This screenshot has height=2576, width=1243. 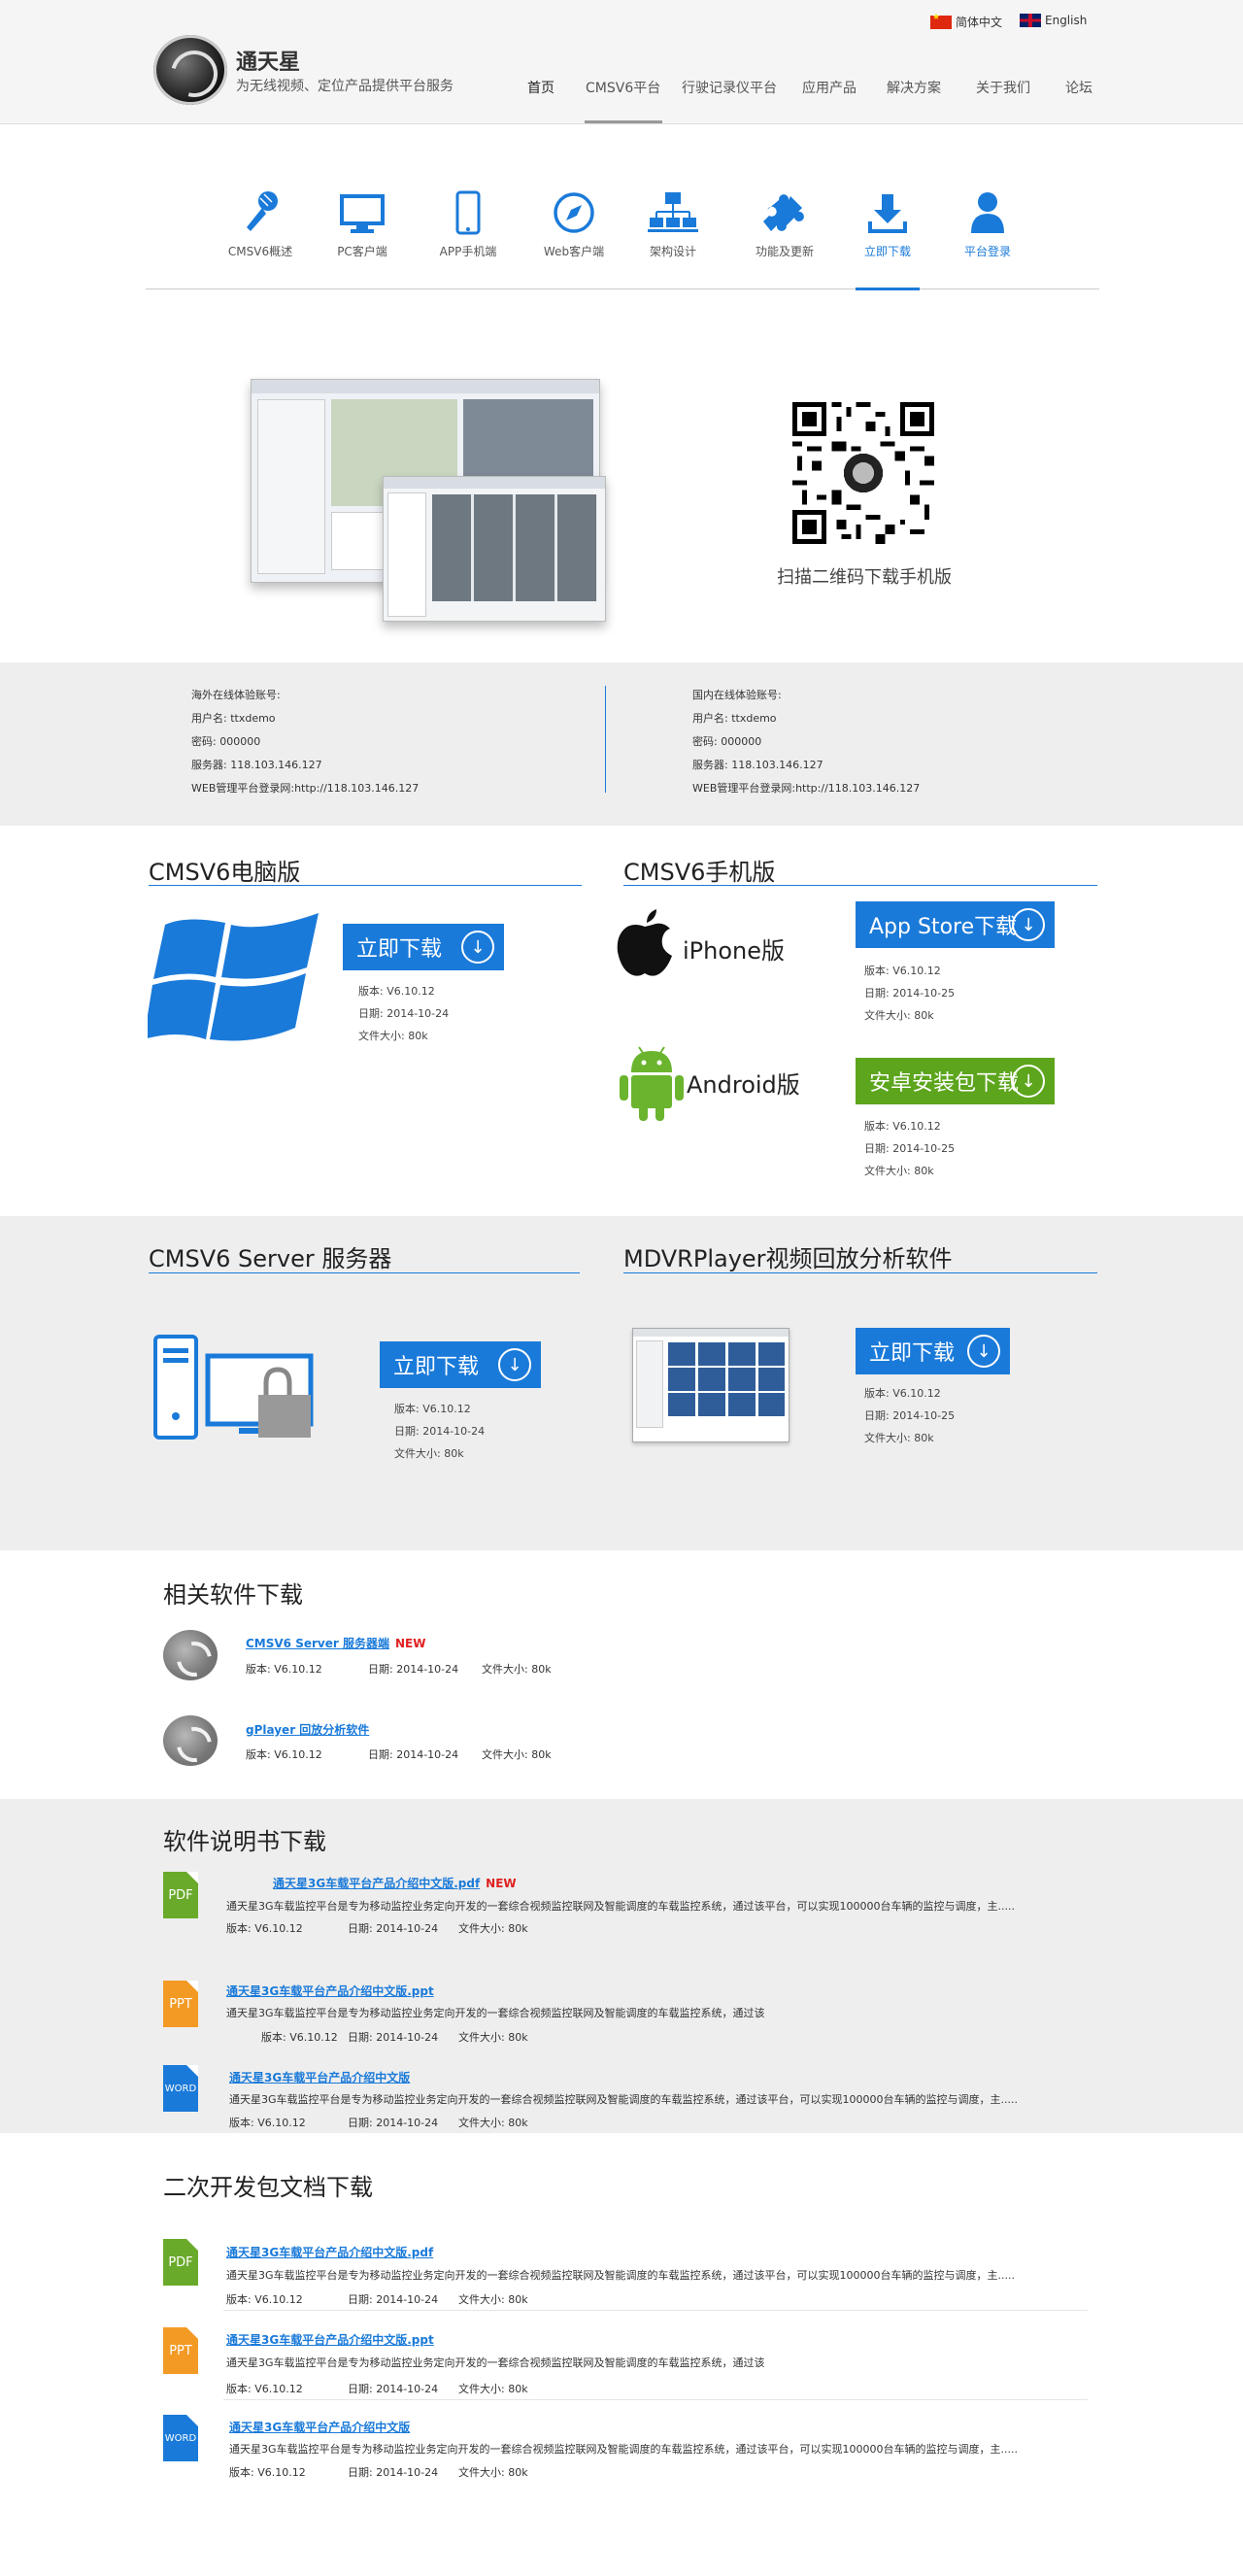 I want to click on software-screenshot, so click(x=430, y=505).